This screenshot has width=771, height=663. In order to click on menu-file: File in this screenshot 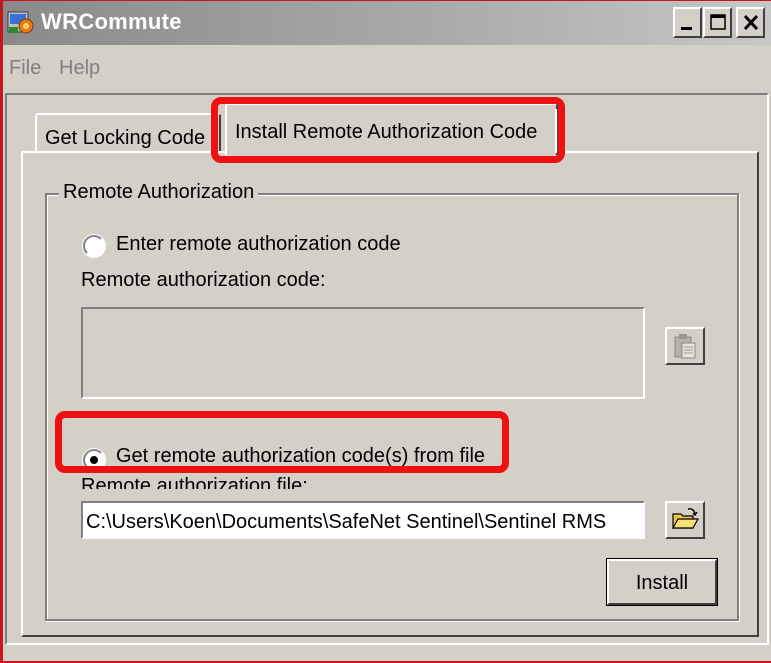, I will do `click(25, 68)`.